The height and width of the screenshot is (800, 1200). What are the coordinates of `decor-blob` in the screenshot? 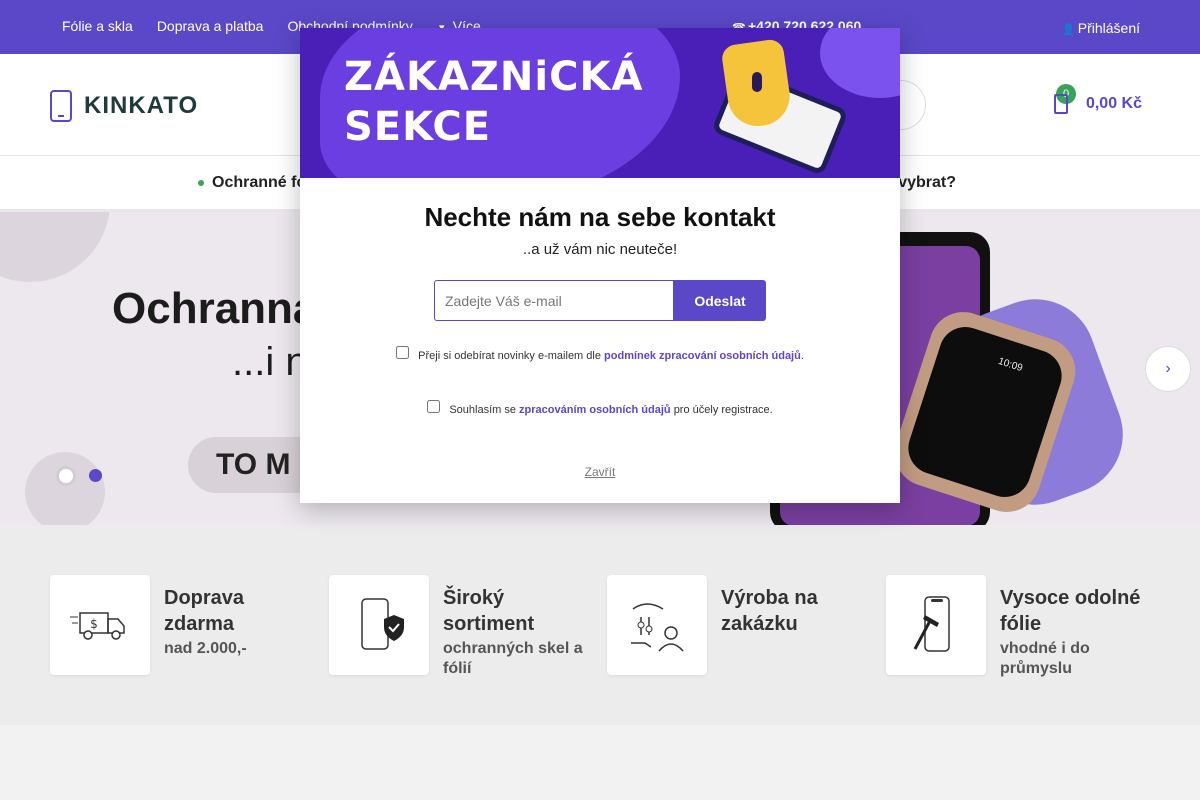 It's located at (860, 63).